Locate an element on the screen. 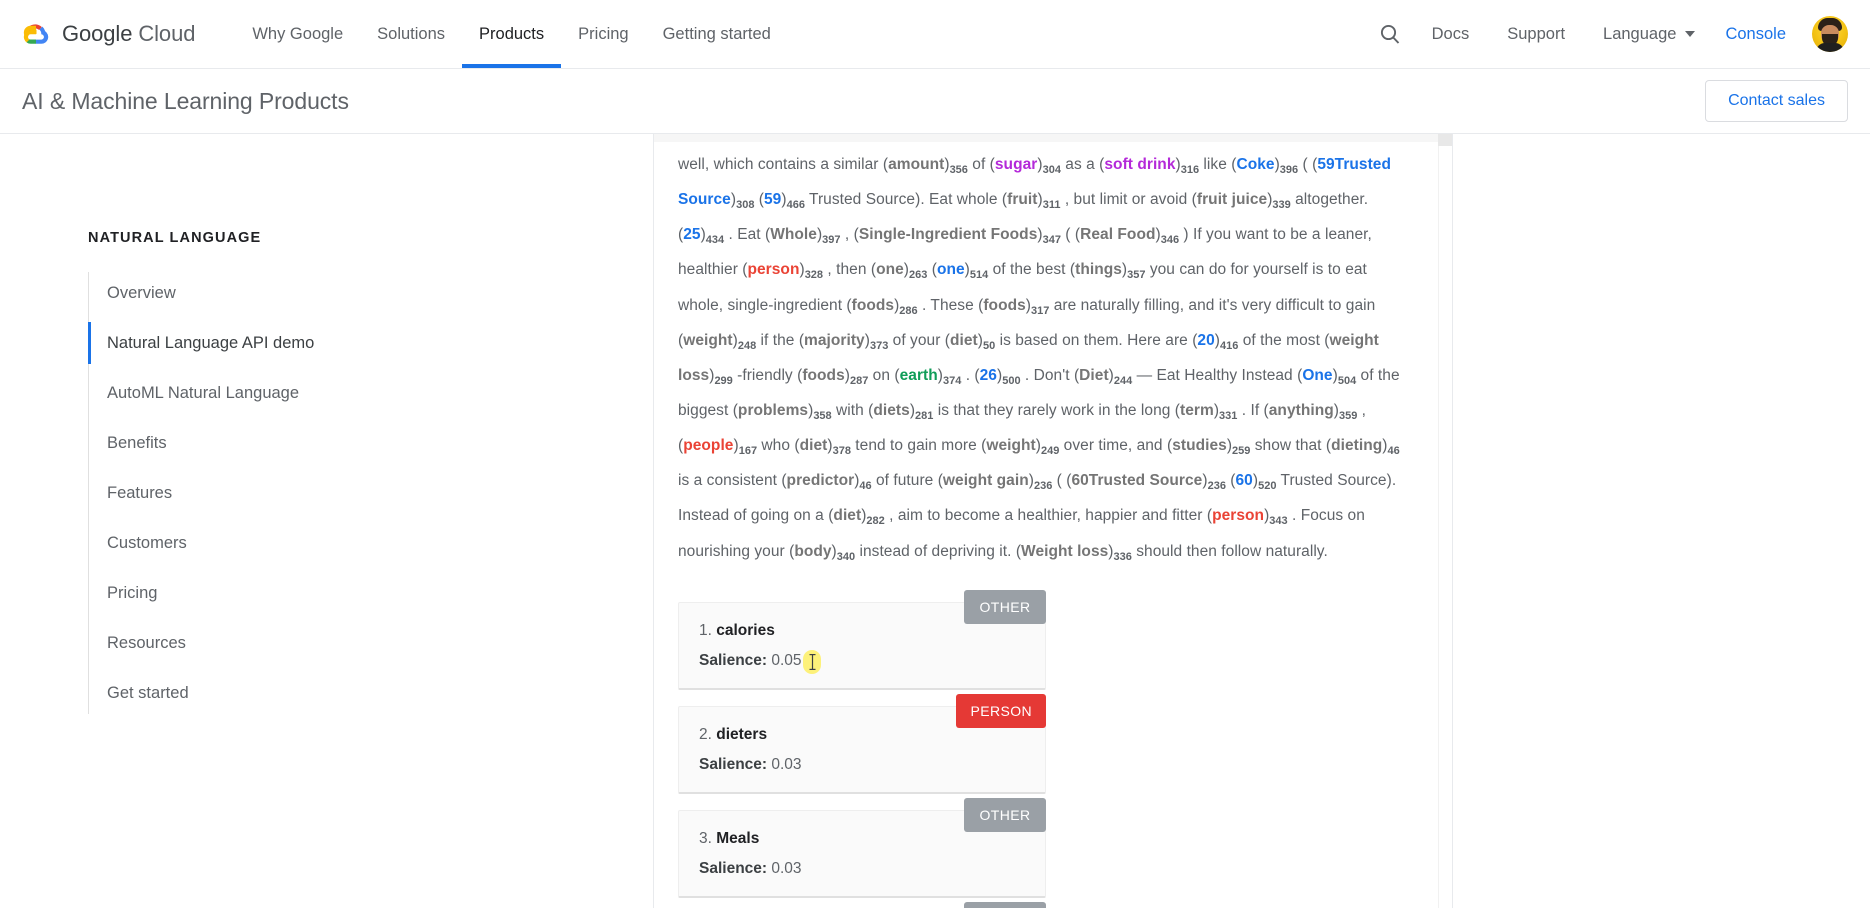 Image resolution: width=1870 pixels, height=908 pixels. entity-mention: (diet)282 is located at coordinates (856, 517).